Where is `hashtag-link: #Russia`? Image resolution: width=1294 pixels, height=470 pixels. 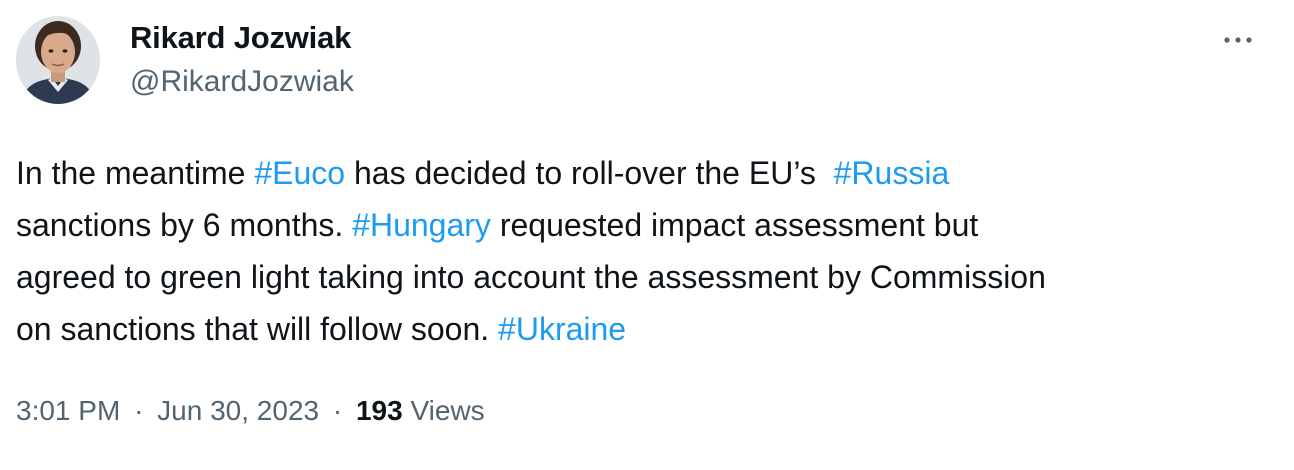
hashtag-link: #Russia is located at coordinates (892, 173).